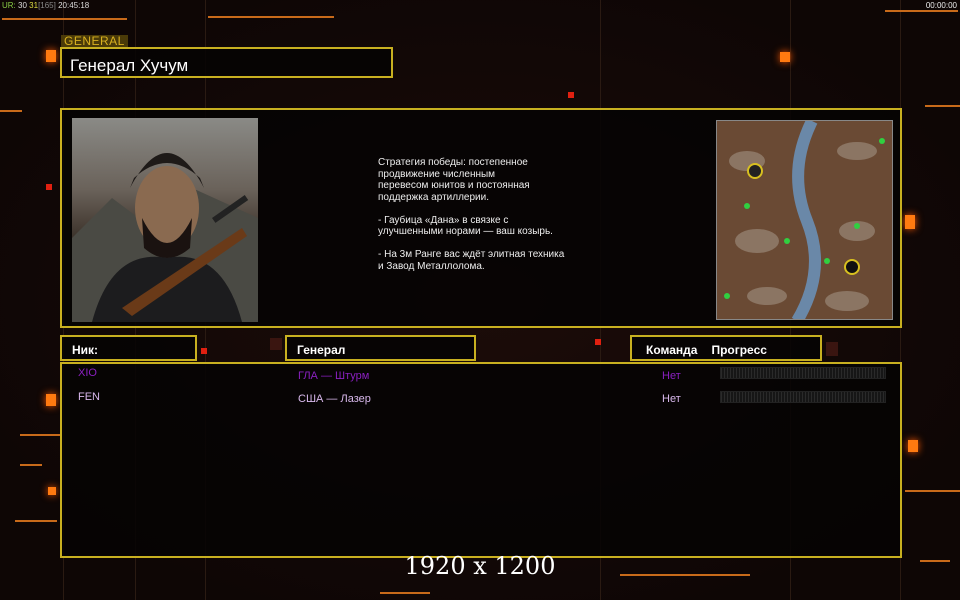 The height and width of the screenshot is (600, 960). What do you see at coordinates (739, 350) in the screenshot?
I see `progress-header: Прогресс` at bounding box center [739, 350].